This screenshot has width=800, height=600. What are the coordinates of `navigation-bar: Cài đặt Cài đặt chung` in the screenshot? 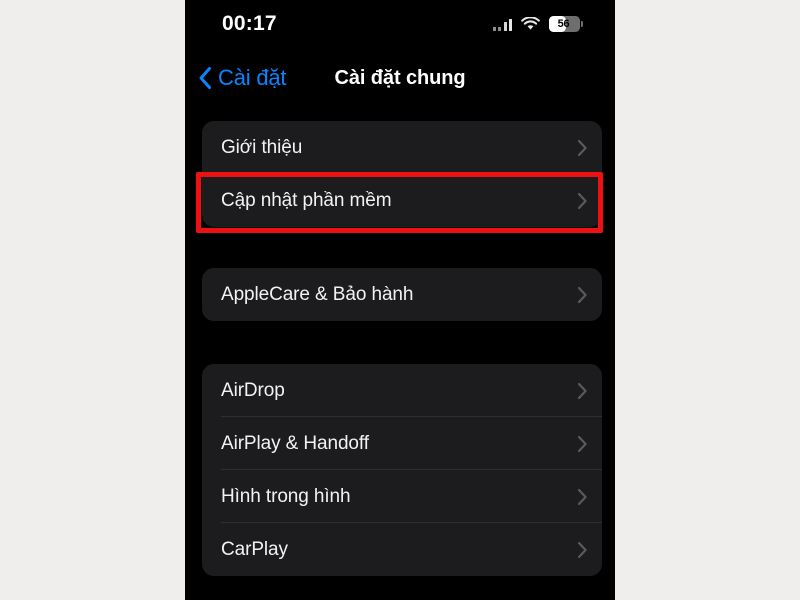 It's located at (400, 78).